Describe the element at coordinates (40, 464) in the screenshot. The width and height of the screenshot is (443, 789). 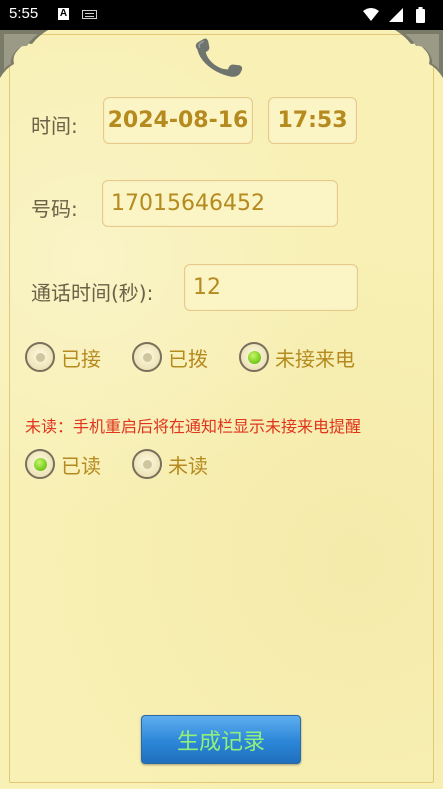
I see `radio-read-circle` at that location.